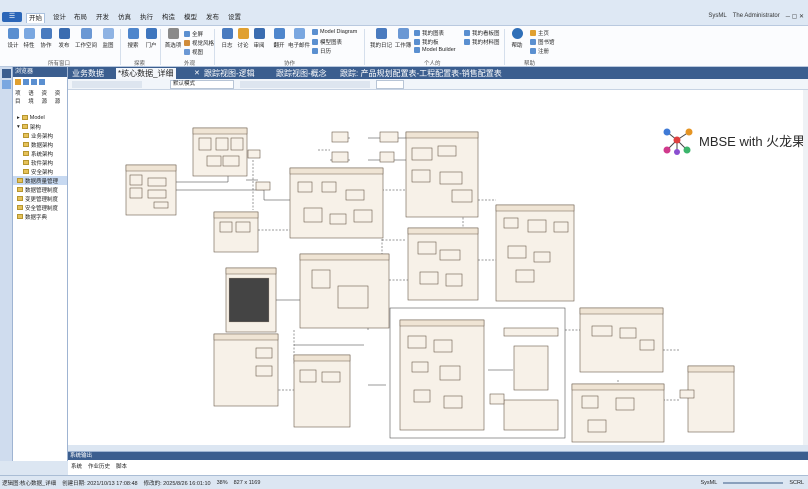 The height and width of the screenshot is (489, 808). What do you see at coordinates (482, 42) in the screenshot?
I see `my-materials-button: 我的材料图` at bounding box center [482, 42].